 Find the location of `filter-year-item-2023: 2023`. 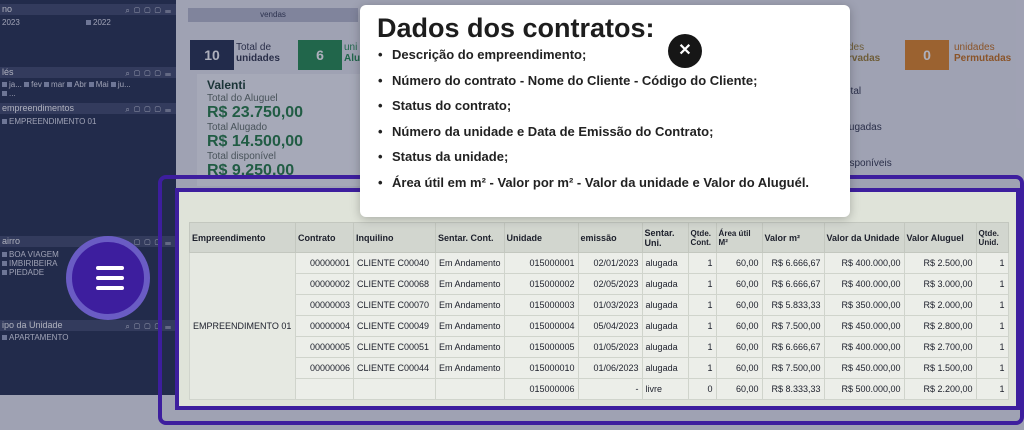

filter-year-item-2023: 2023 is located at coordinates (11, 22).